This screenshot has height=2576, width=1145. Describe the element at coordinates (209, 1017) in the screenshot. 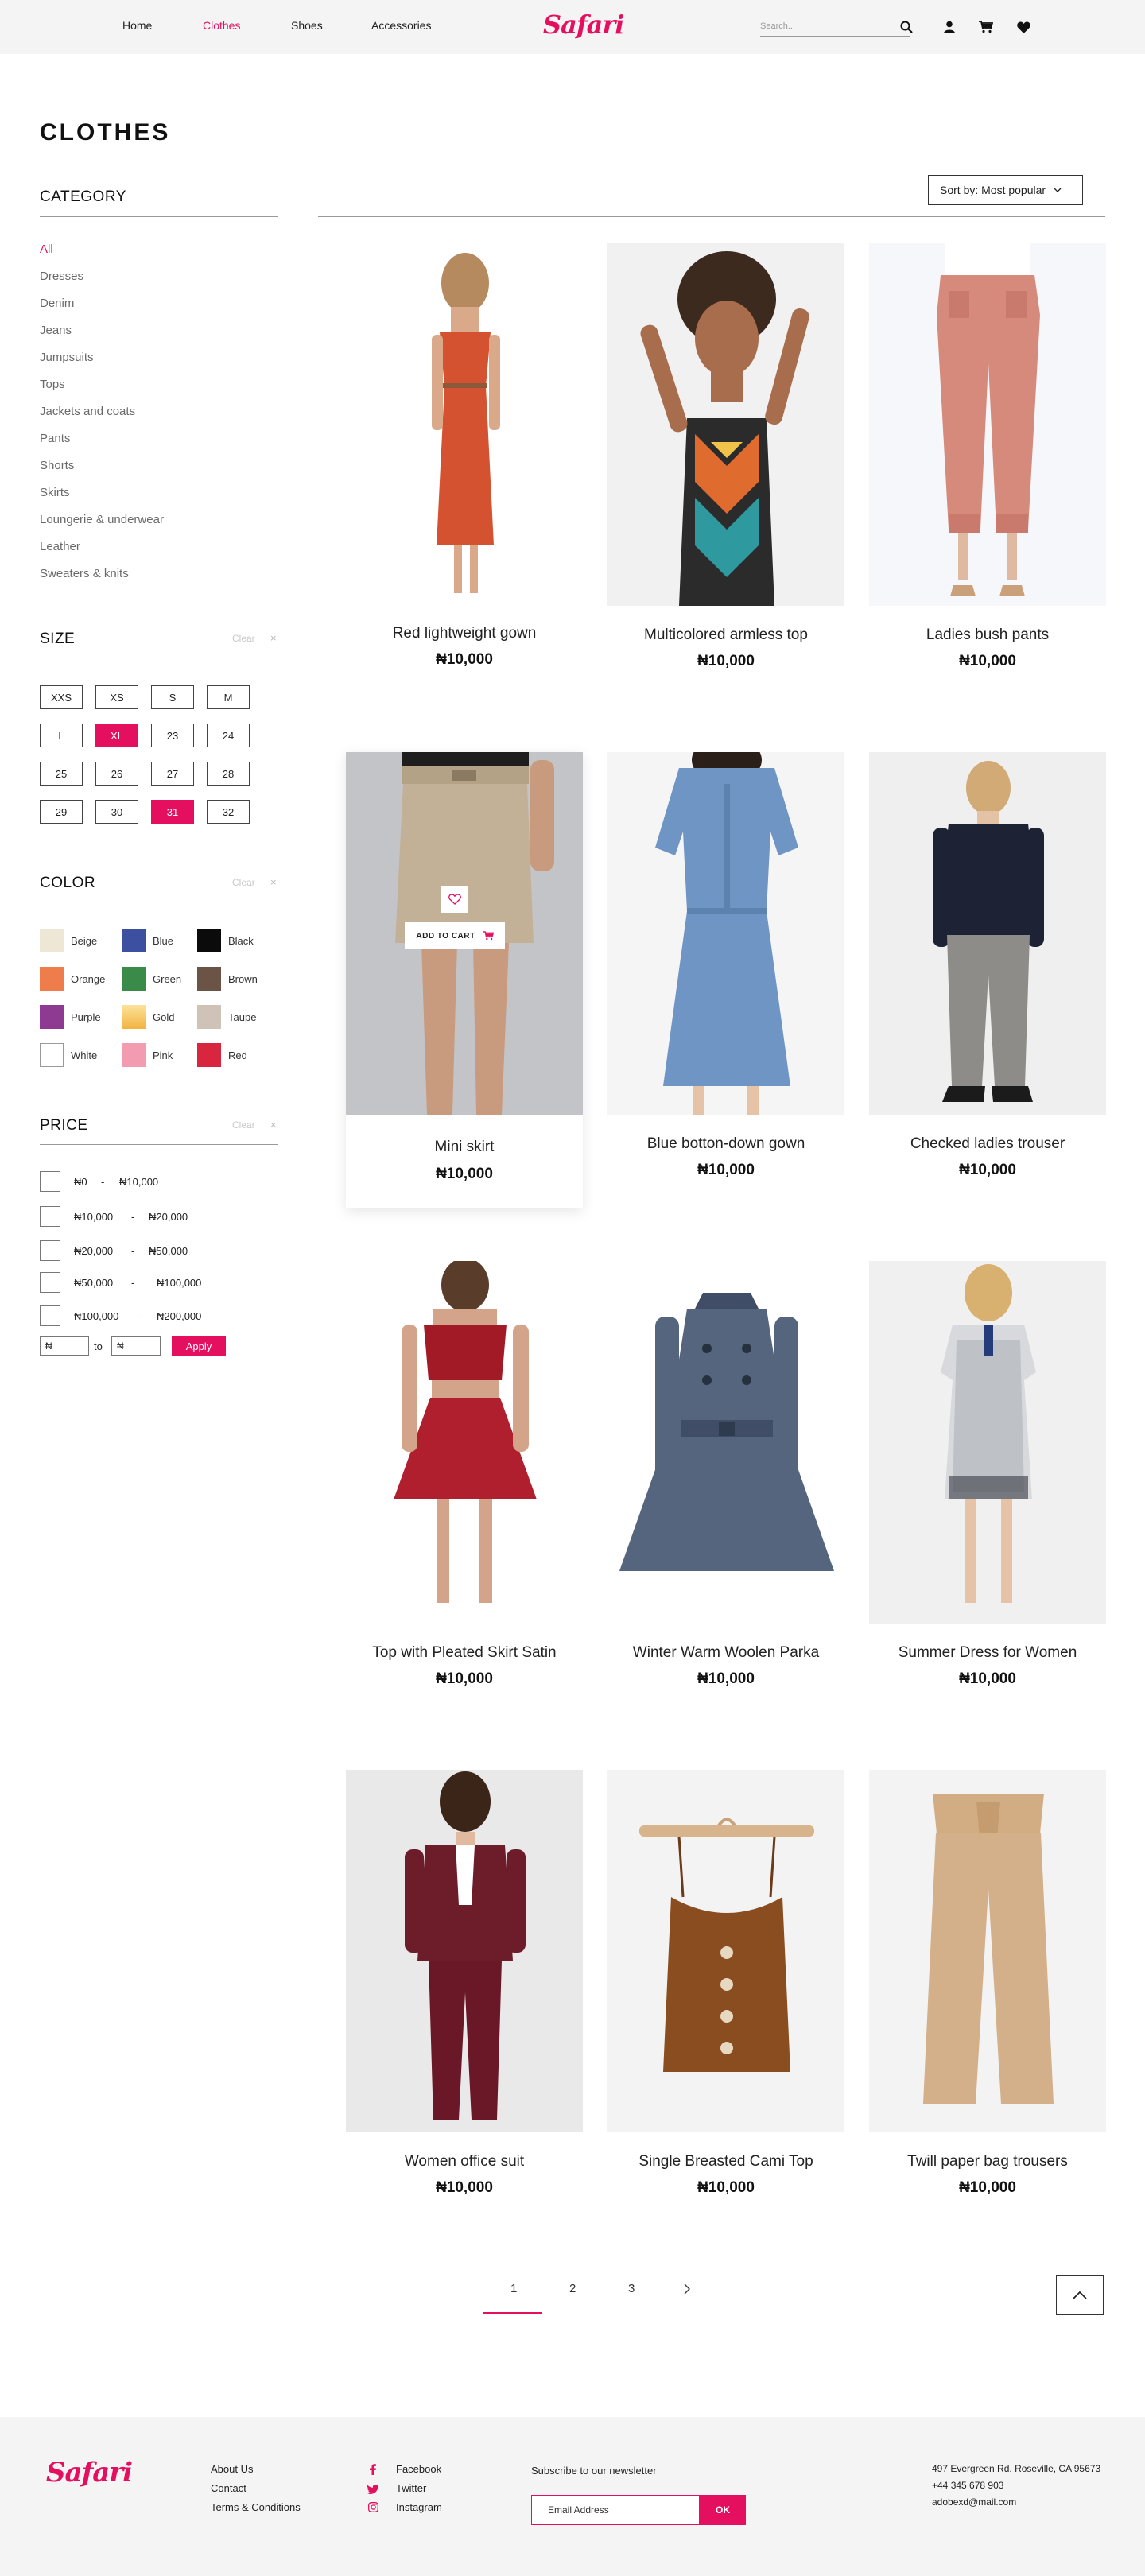

I see `color-swatch-taupe` at that location.